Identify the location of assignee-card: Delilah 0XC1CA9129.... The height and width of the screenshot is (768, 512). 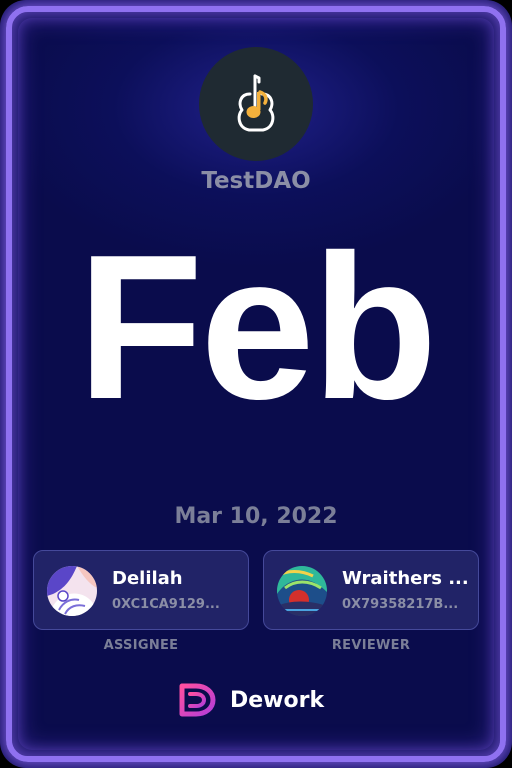
(141, 590).